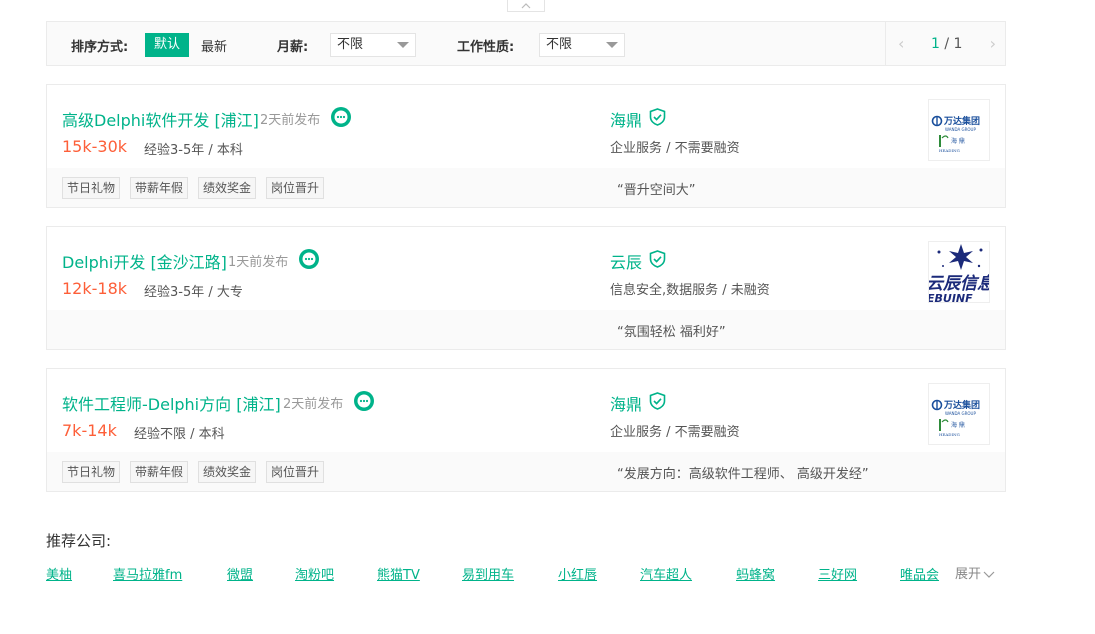 Image resolution: width=1095 pixels, height=634 pixels. I want to click on company-industry: 信息安全,数据服务 / 未融资, so click(690, 290).